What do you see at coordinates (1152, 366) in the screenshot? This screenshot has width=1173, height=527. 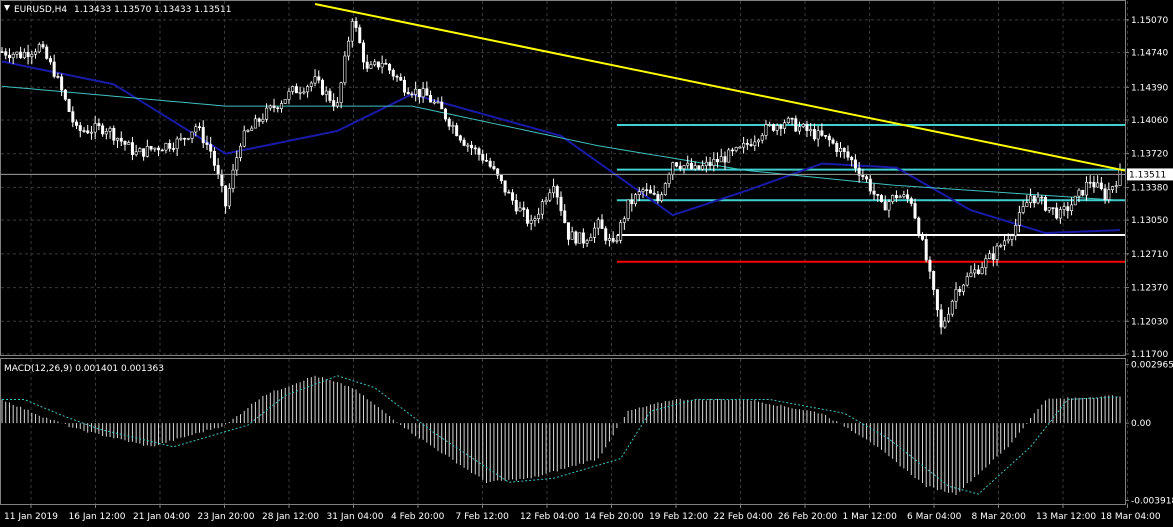 I see `macd-tick-label: 0.002965` at bounding box center [1152, 366].